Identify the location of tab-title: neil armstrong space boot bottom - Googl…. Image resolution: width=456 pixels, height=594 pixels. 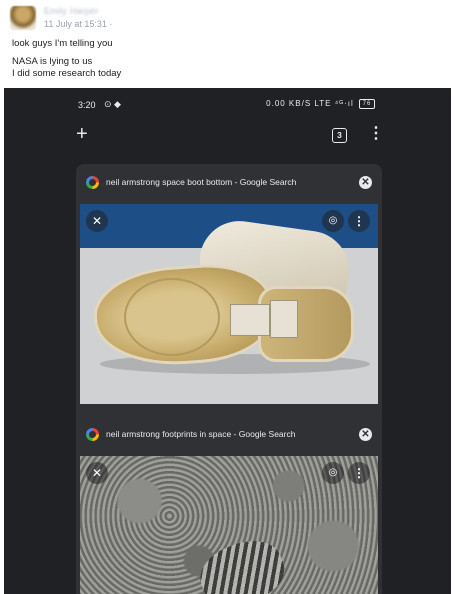
(201, 182).